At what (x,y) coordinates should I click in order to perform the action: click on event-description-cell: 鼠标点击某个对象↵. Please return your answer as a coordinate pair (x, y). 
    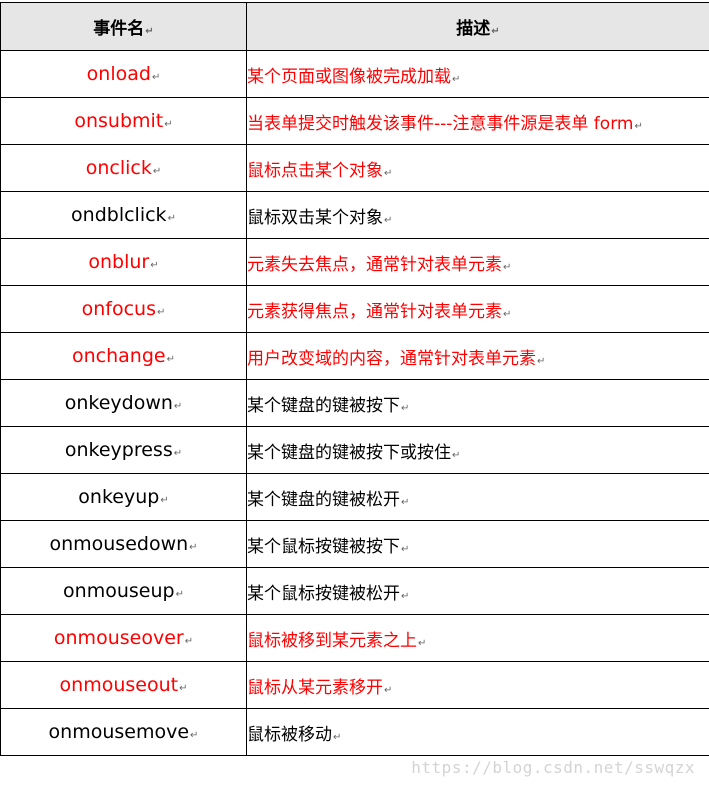
    Looking at the image, I should click on (477, 168).